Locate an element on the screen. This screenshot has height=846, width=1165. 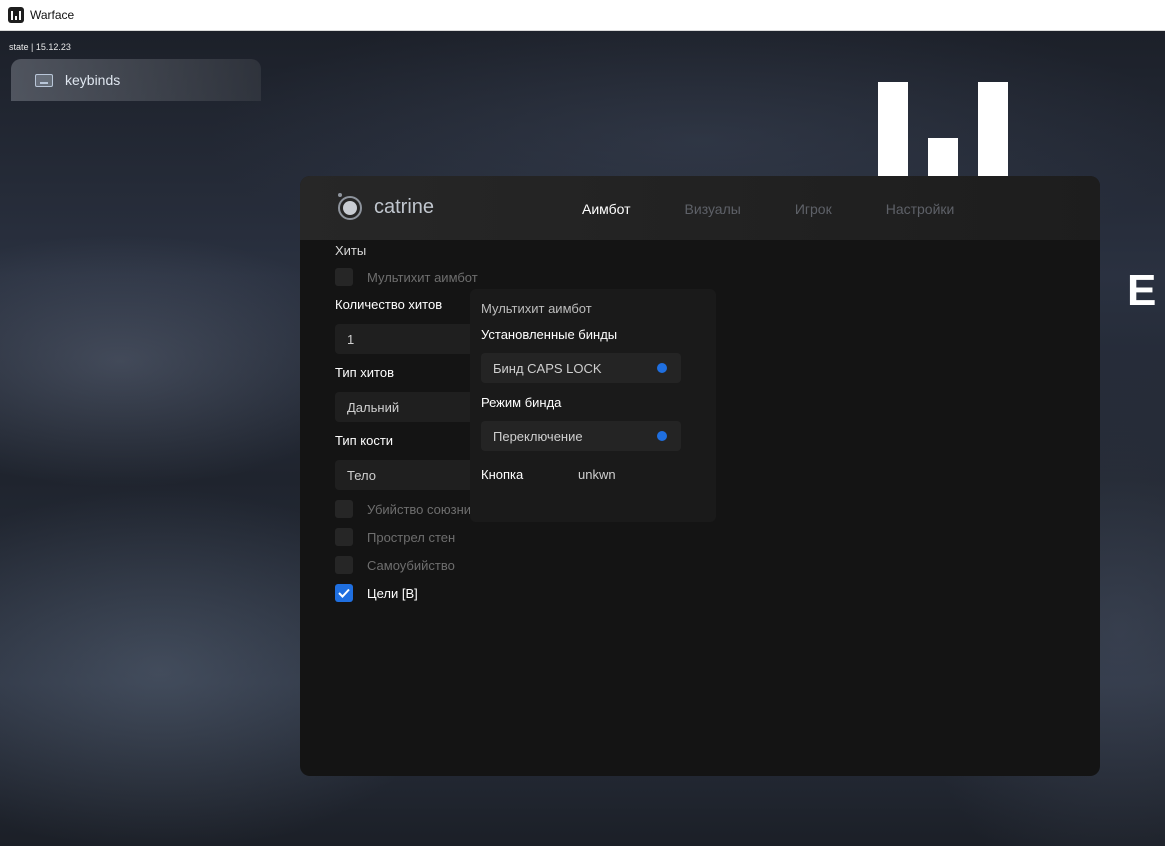
window-titlebar: Warface is located at coordinates (582, 15).